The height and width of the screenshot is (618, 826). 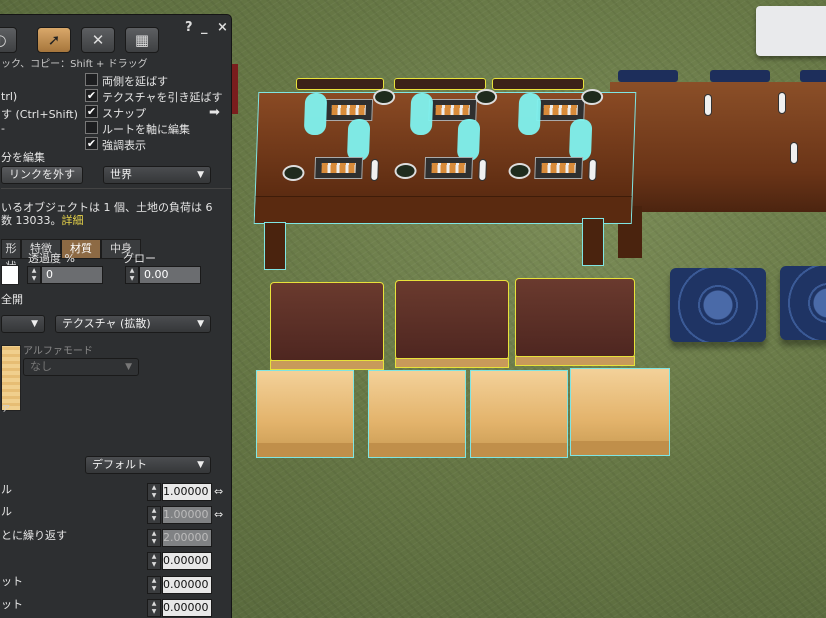 I want to click on transparency-label: 透過度 %, so click(x=51, y=258).